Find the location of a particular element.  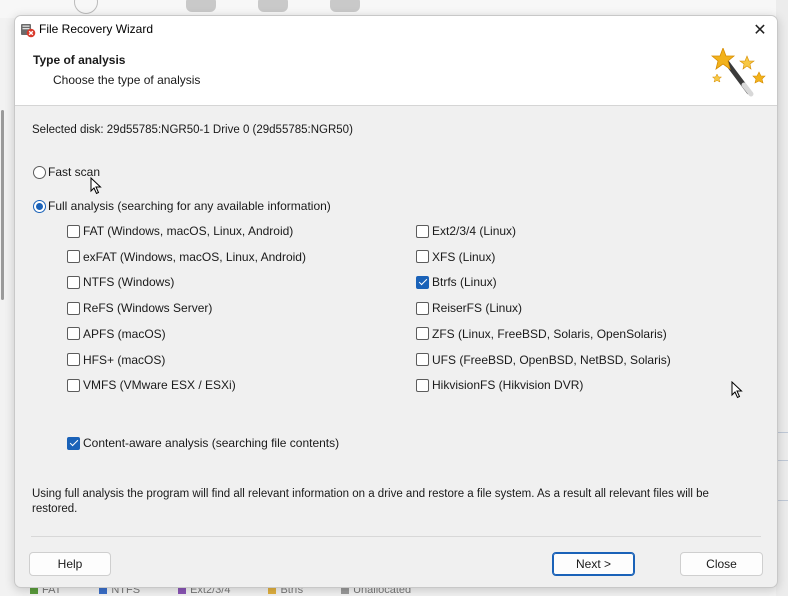

background-toolbar-icon is located at coordinates (86, 7).